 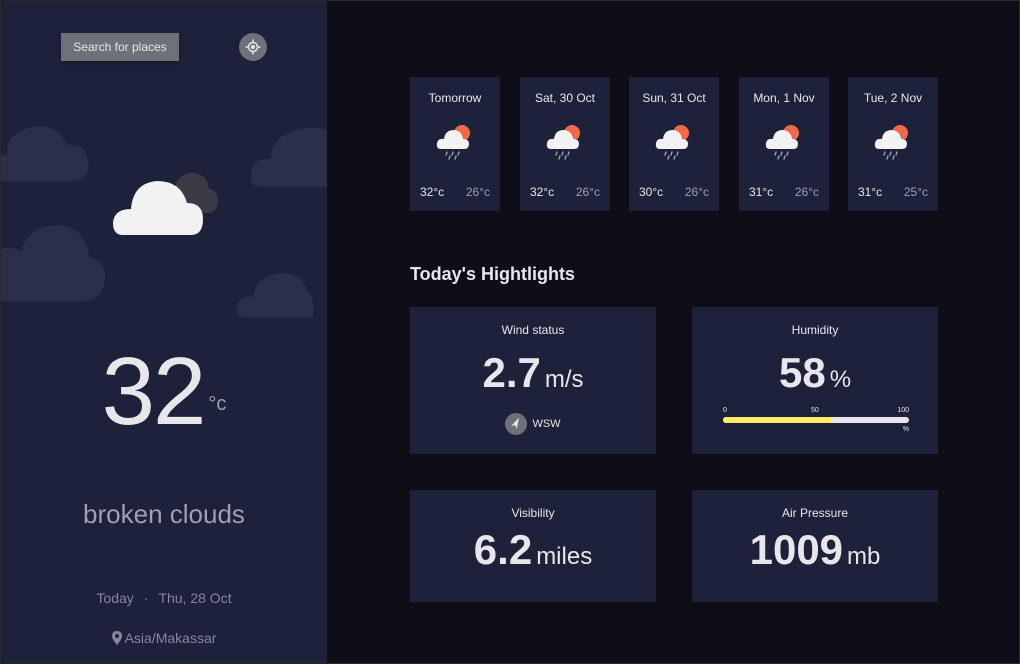 What do you see at coordinates (546, 424) in the screenshot?
I see `wind-direction-label: WSW` at bounding box center [546, 424].